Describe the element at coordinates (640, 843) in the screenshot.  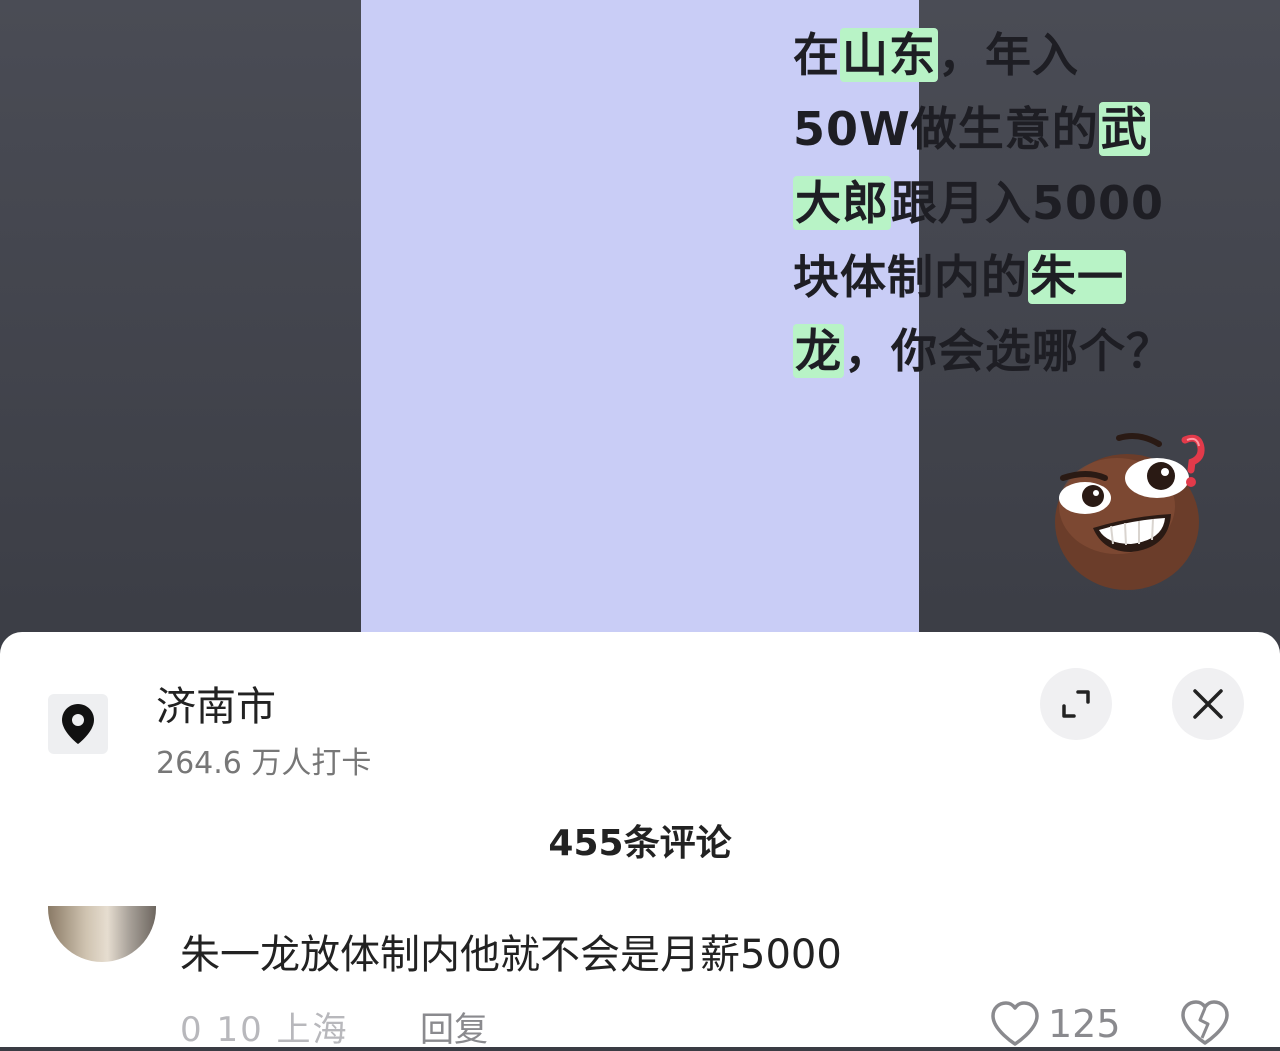
I see `comment-count: 455条评论` at that location.